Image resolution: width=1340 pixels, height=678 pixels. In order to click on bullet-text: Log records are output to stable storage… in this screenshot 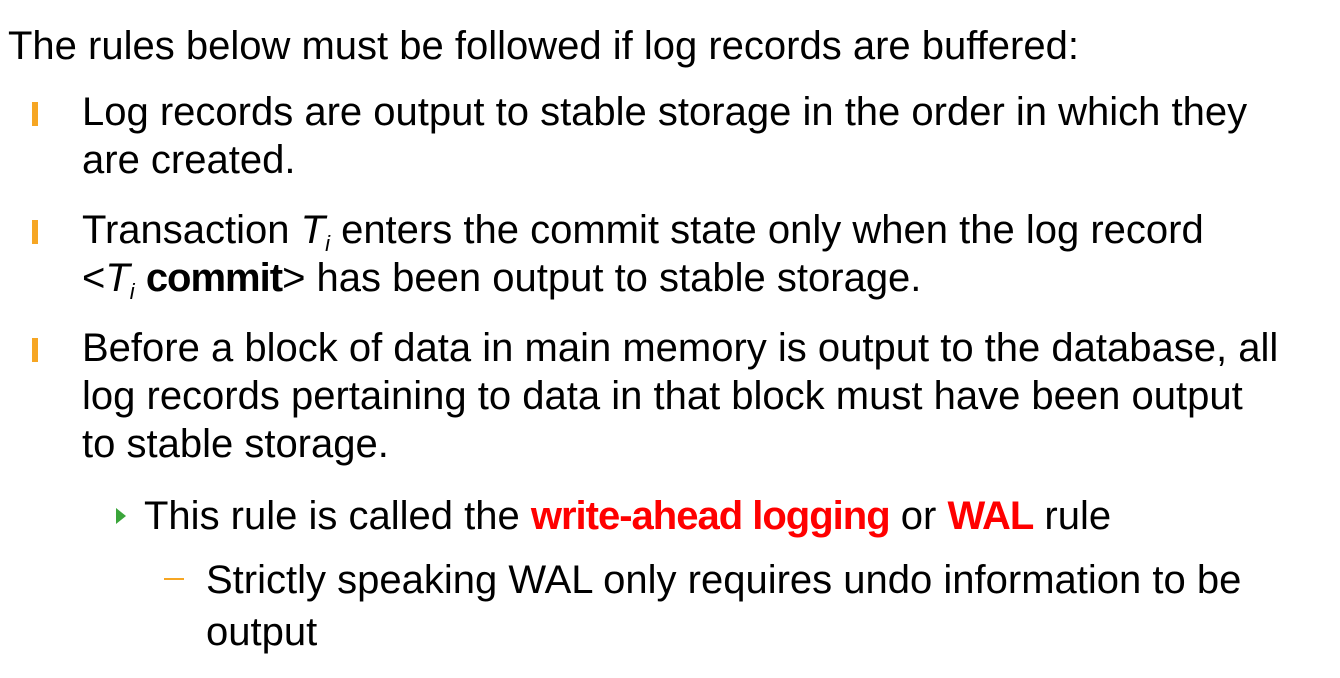, I will do `click(707, 136)`.